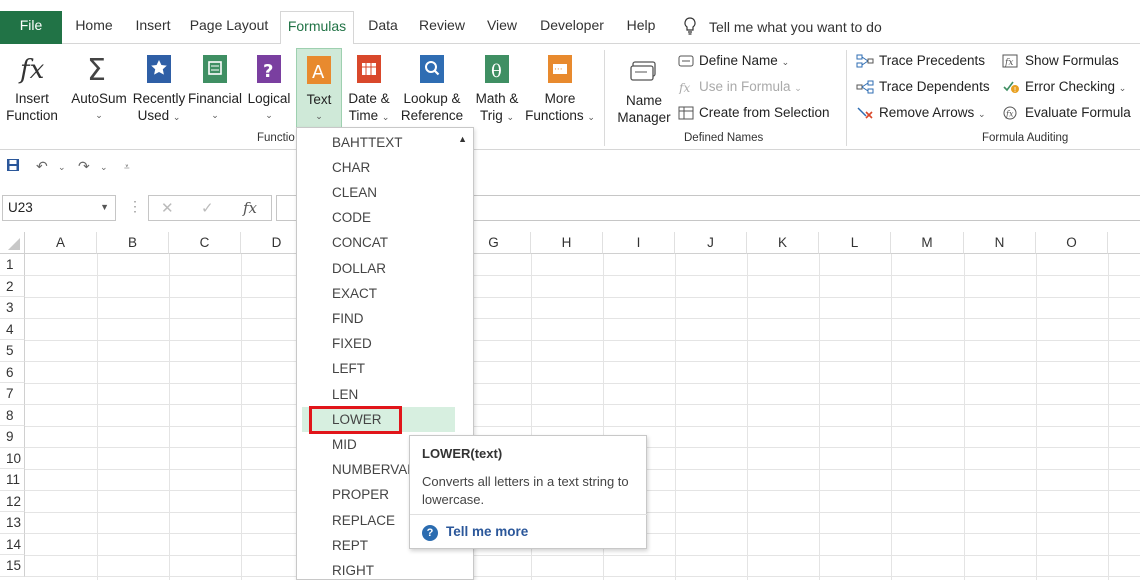  Describe the element at coordinates (135, 206) in the screenshot. I see `drag-handle-icon: ⋮` at that location.